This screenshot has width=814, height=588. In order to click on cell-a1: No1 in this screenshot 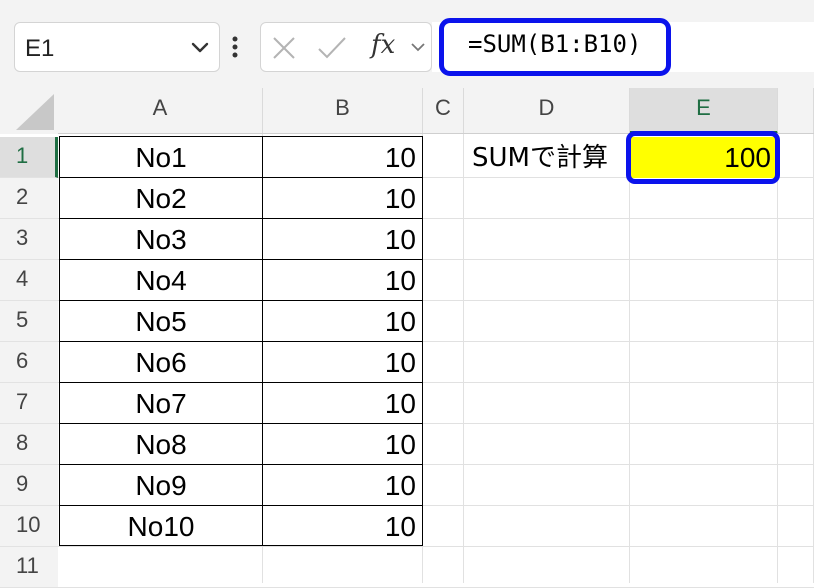, I will do `click(161, 157)`.